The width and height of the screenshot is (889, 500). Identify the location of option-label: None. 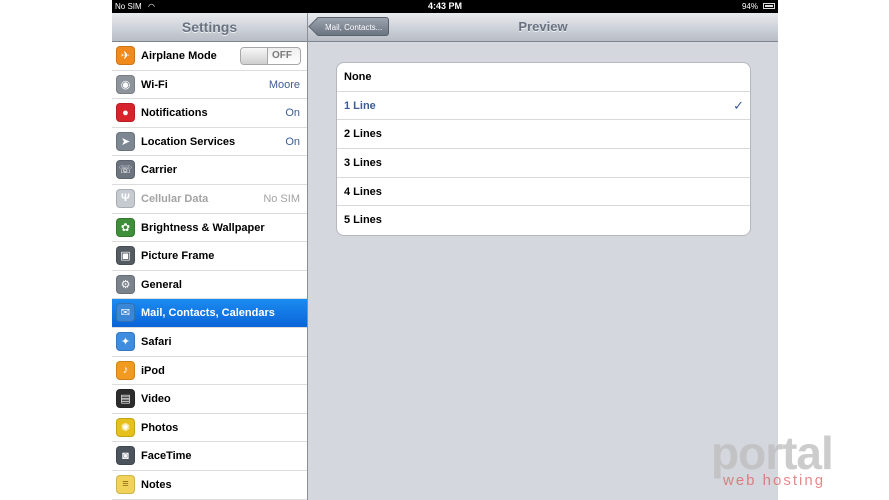
(358, 77).